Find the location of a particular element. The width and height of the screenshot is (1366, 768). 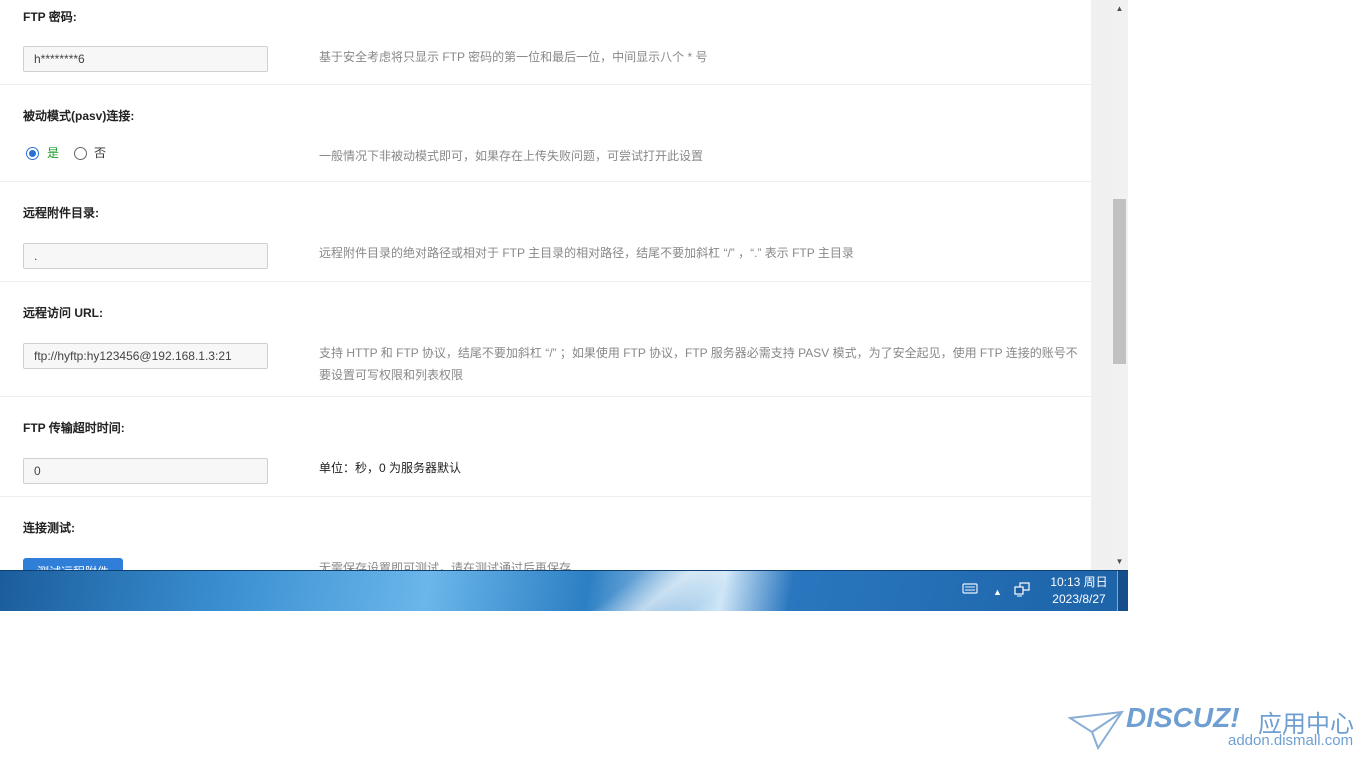

ftp-password-input is located at coordinates (145, 59).